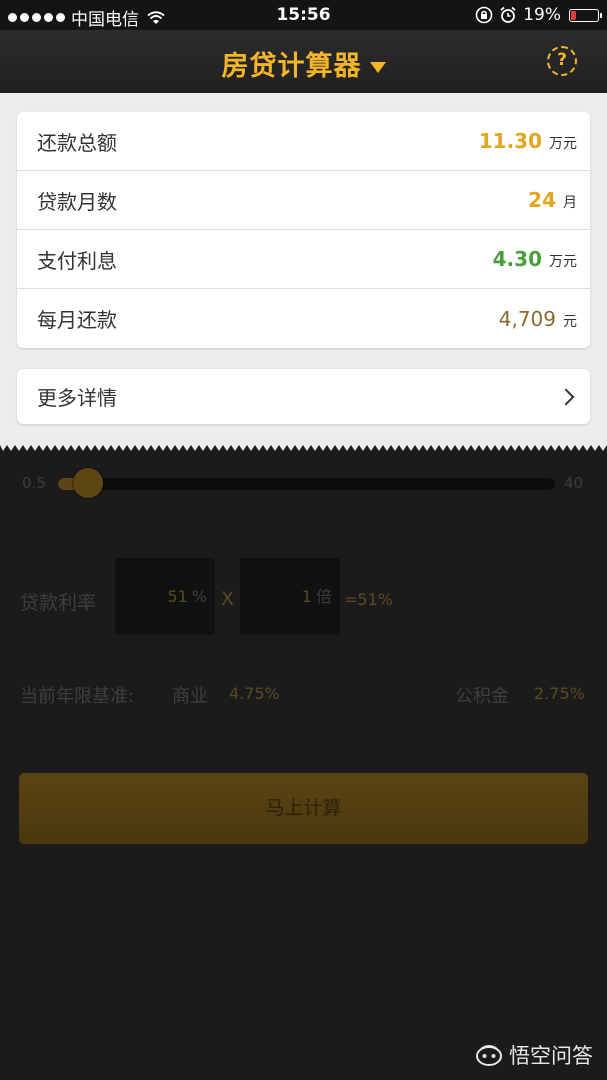 The height and width of the screenshot is (1080, 607). Describe the element at coordinates (77, 201) in the screenshot. I see `result-label: 贷款月数` at that location.